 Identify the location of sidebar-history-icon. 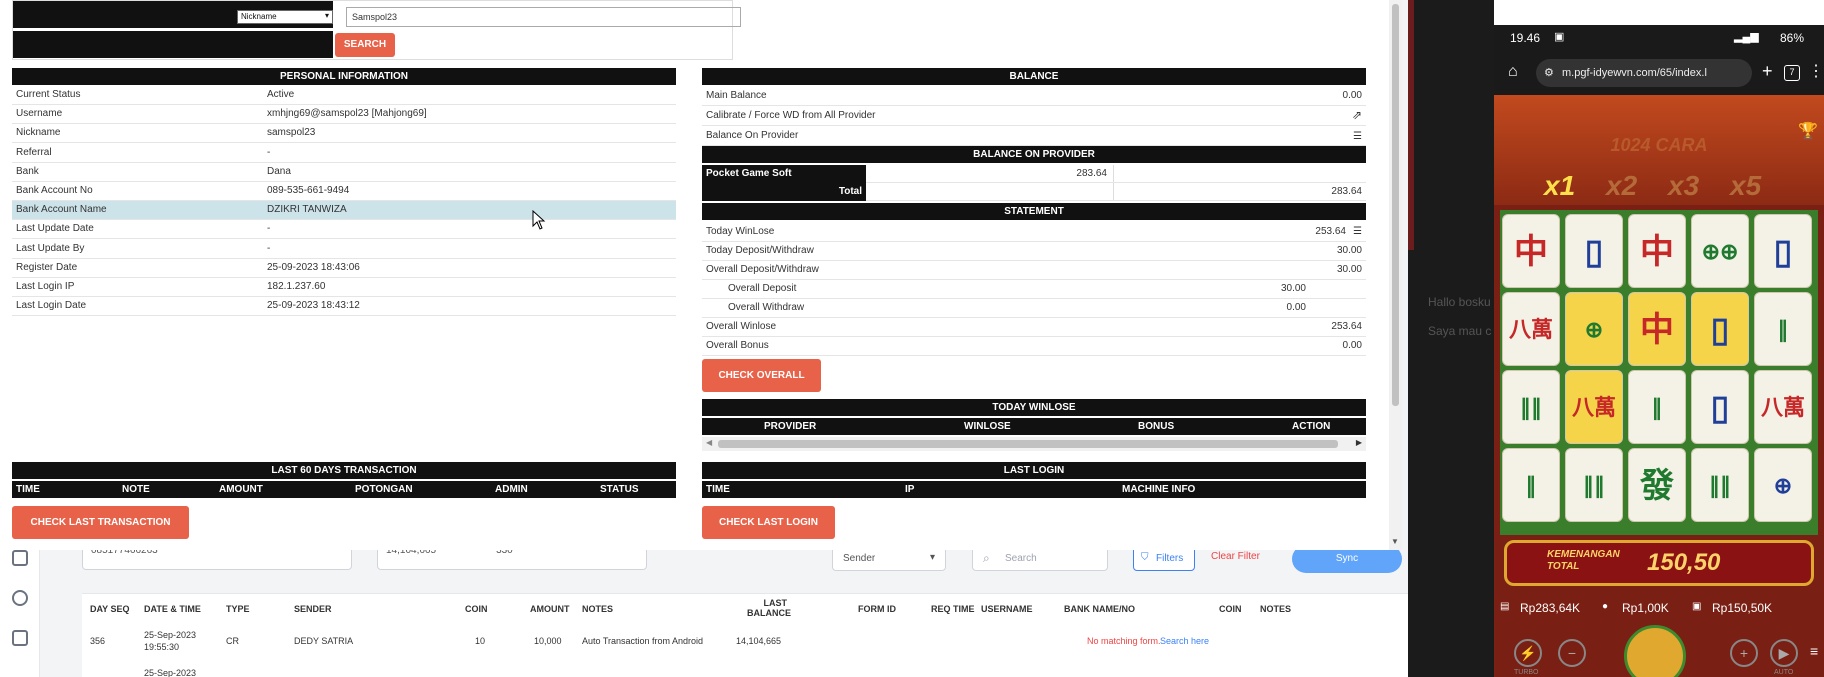
(20, 598).